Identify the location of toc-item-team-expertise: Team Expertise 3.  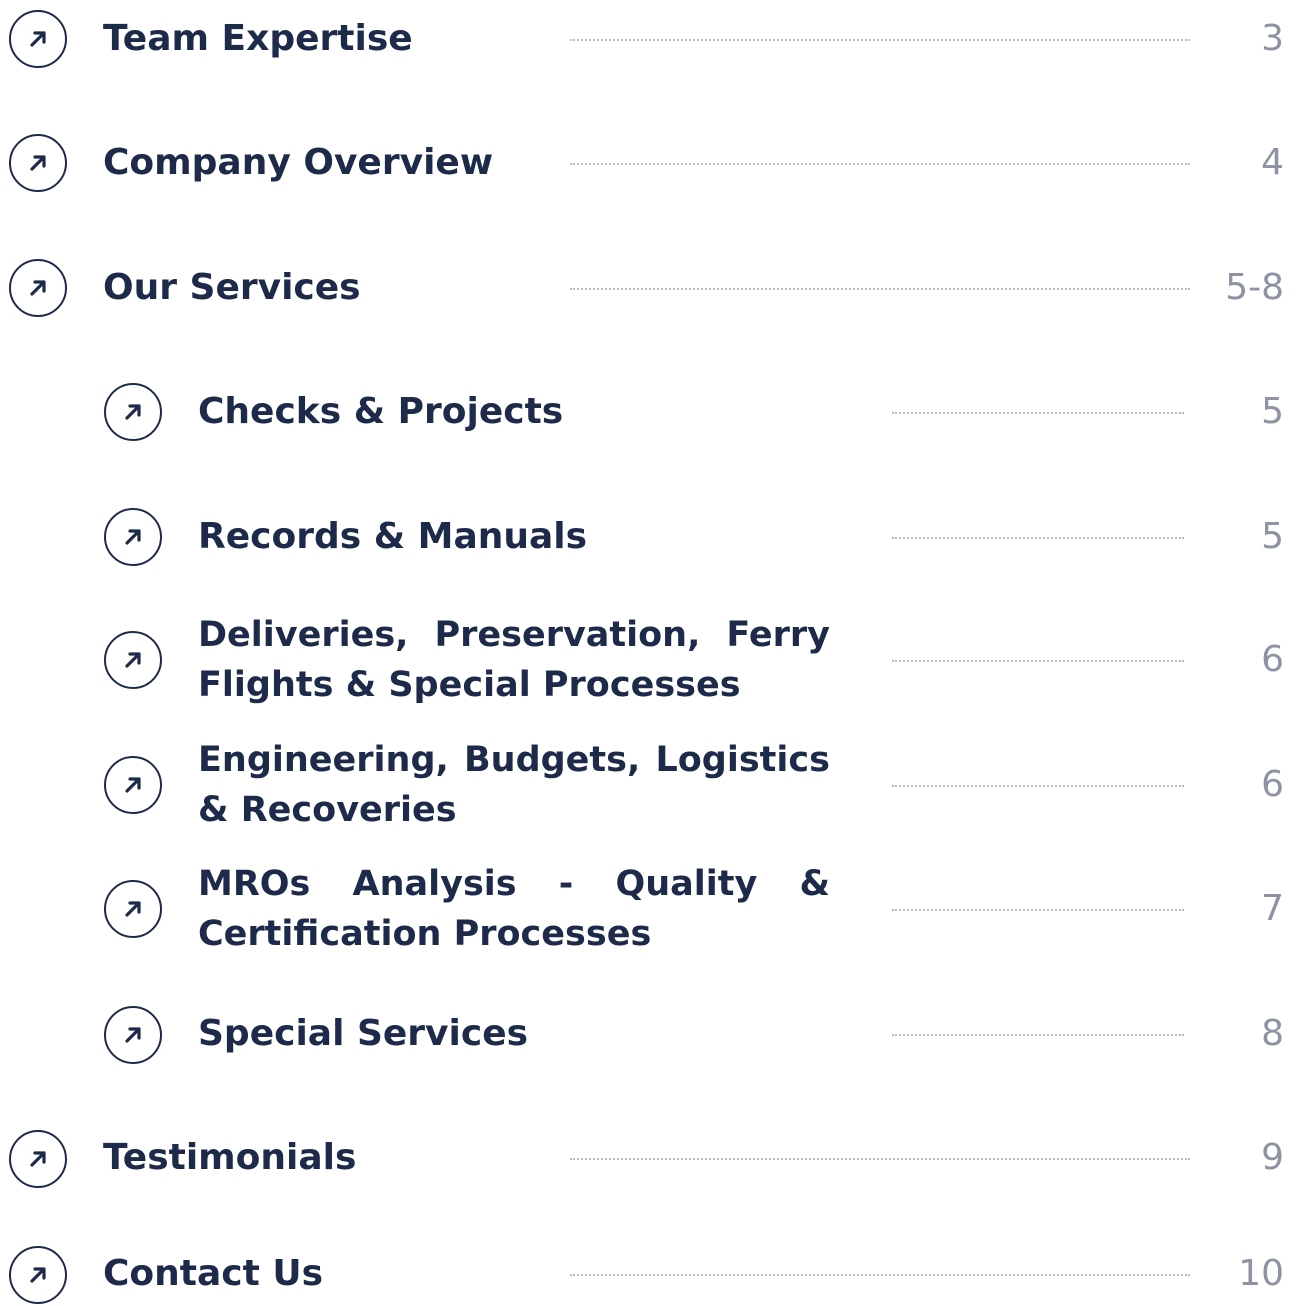
(649, 39).